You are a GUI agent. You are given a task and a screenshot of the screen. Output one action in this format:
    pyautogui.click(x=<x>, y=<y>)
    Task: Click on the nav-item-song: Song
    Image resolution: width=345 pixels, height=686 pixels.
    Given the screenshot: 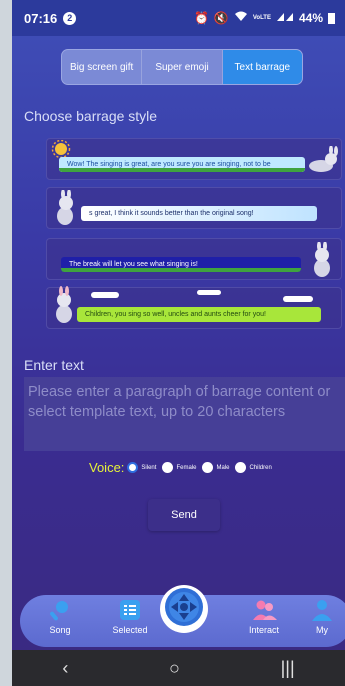 What is the action you would take?
    pyautogui.click(x=60, y=617)
    